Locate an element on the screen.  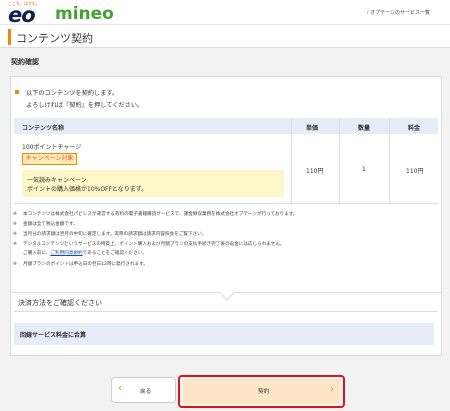
note-item: ご購入前に、ご利用同意規約であることをご確認ください。 is located at coordinates (85, 253).